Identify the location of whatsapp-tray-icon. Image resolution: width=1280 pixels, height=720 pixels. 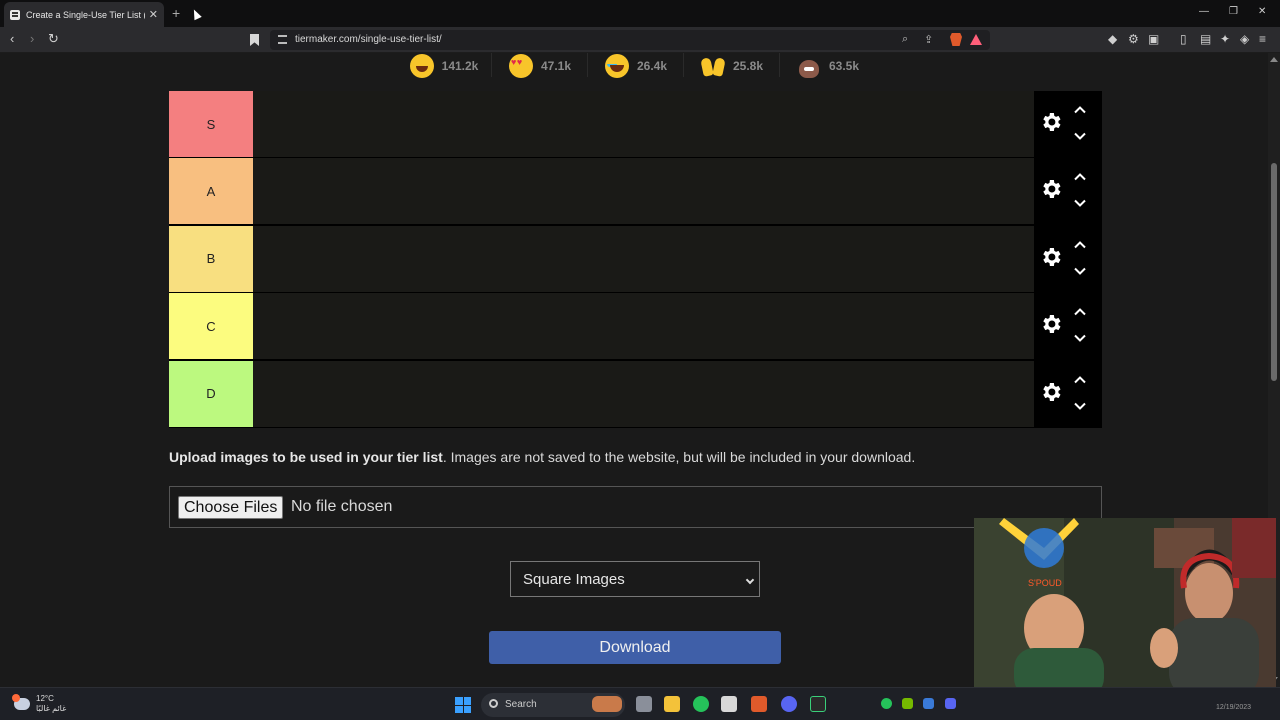
(886, 703).